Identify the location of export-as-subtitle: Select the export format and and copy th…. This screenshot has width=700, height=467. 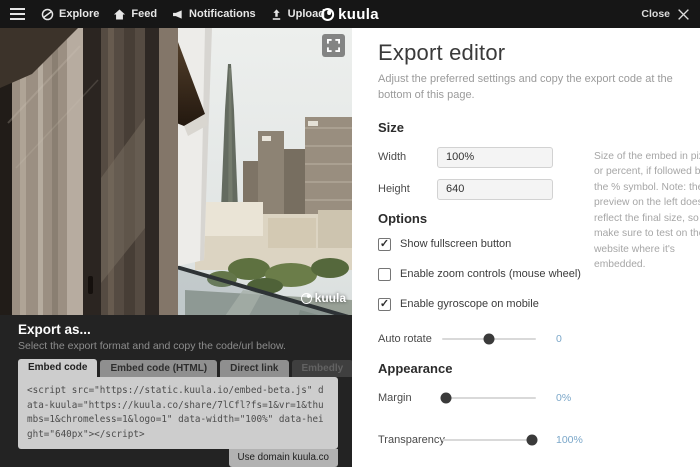
(152, 346).